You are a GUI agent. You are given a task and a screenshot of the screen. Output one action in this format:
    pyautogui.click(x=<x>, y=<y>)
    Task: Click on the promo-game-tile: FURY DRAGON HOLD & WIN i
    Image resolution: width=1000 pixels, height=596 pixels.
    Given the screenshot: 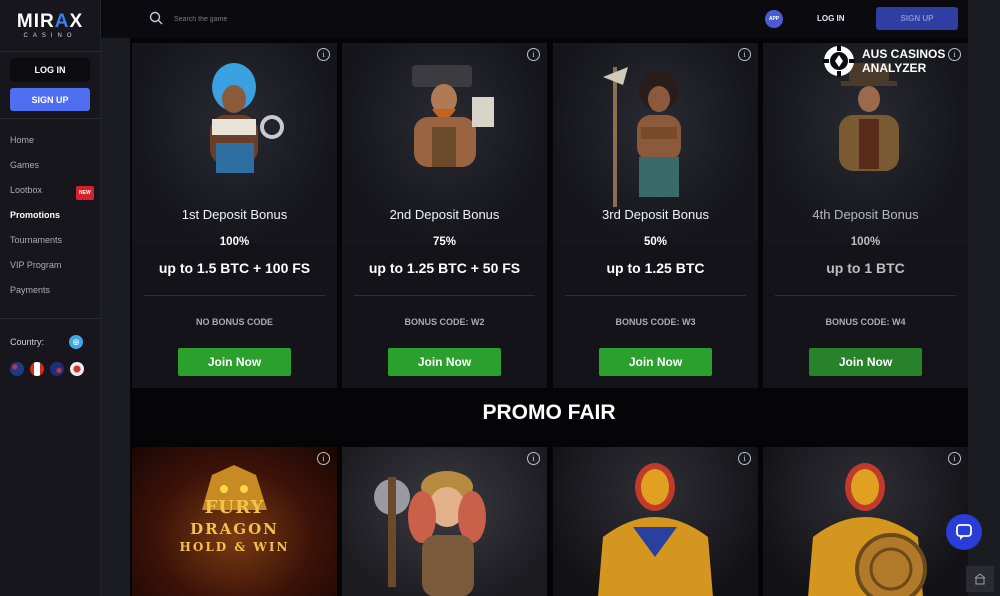 What is the action you would take?
    pyautogui.click(x=234, y=521)
    